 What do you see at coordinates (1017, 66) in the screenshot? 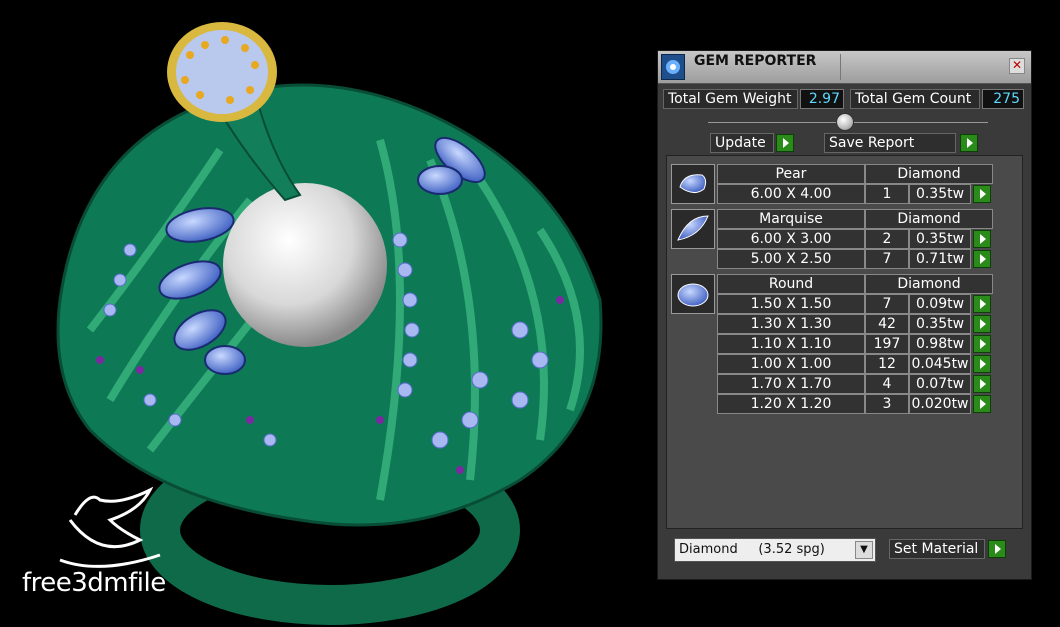
I see `close-icon: ✕` at bounding box center [1017, 66].